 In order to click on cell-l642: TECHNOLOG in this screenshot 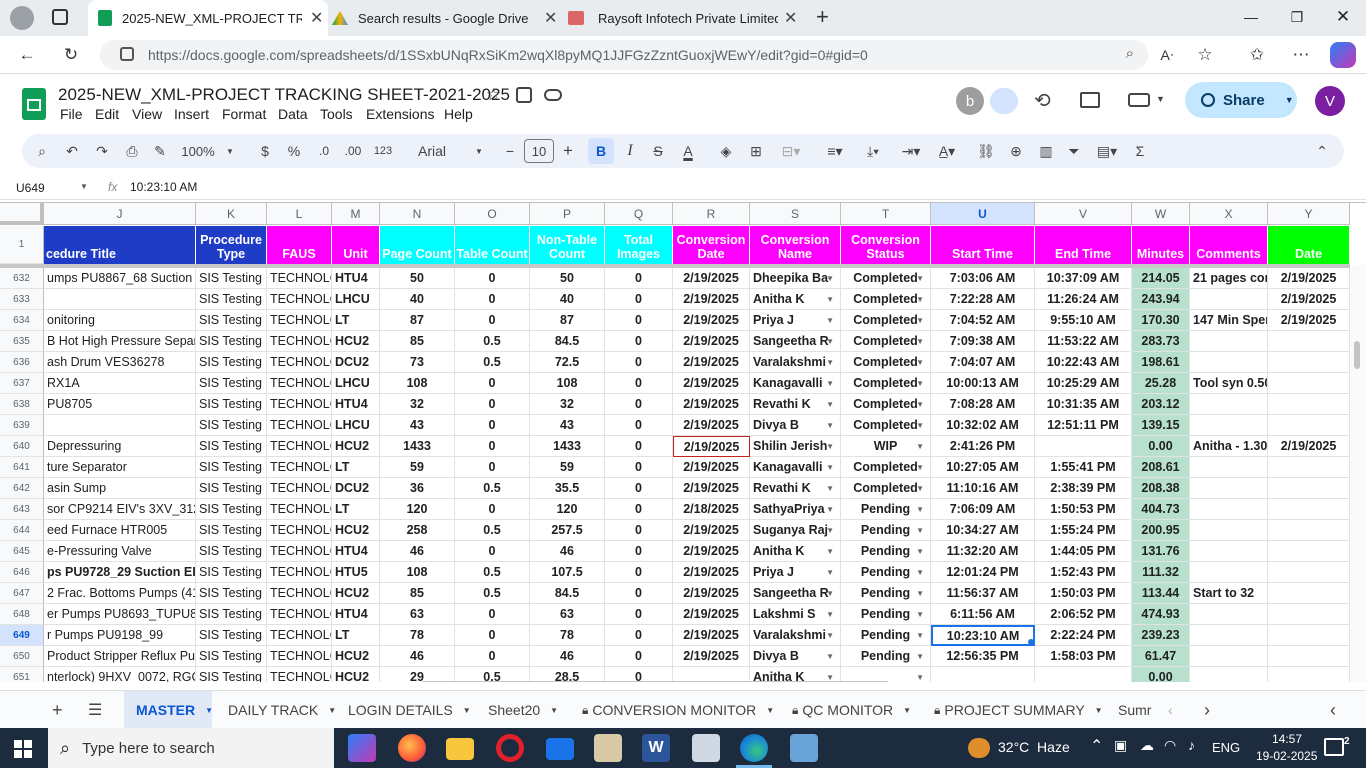, I will do `click(299, 488)`.